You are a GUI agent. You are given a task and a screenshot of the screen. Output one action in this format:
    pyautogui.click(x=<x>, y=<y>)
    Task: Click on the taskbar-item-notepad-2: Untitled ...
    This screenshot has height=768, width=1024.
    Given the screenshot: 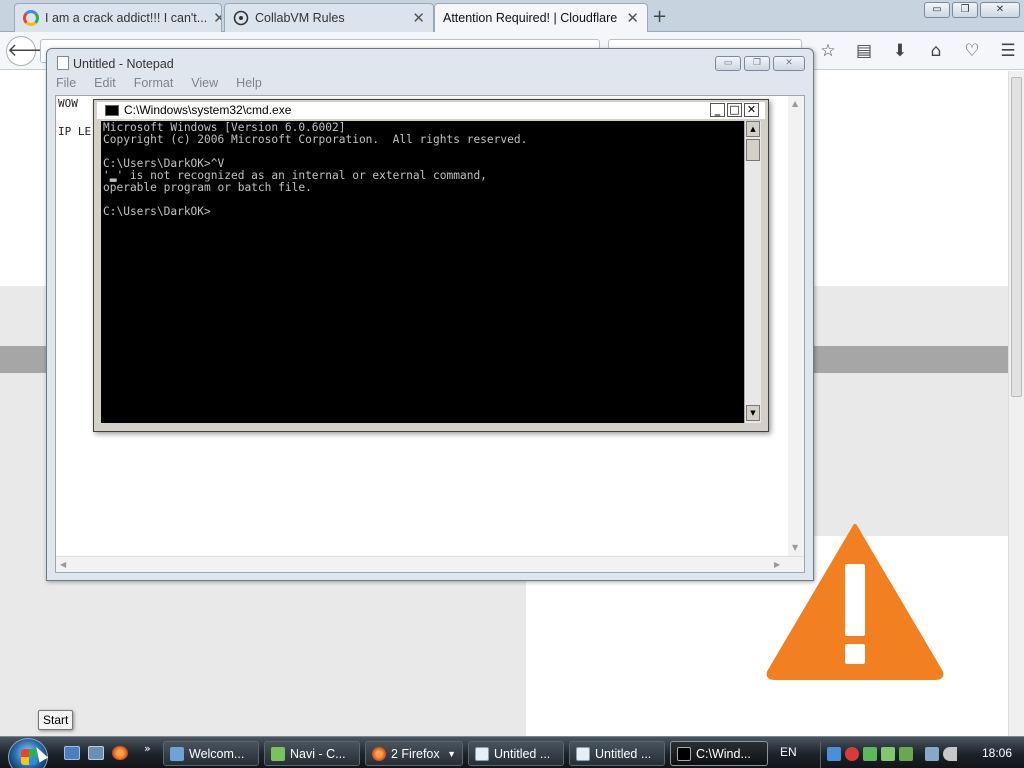 What is the action you would take?
    pyautogui.click(x=617, y=753)
    